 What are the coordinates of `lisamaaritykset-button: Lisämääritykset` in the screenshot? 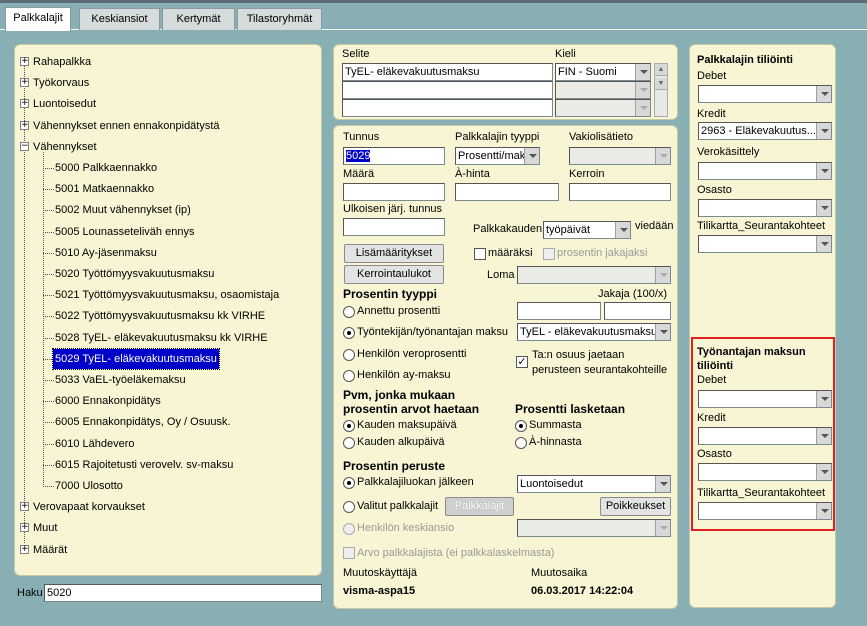 It's located at (394, 253).